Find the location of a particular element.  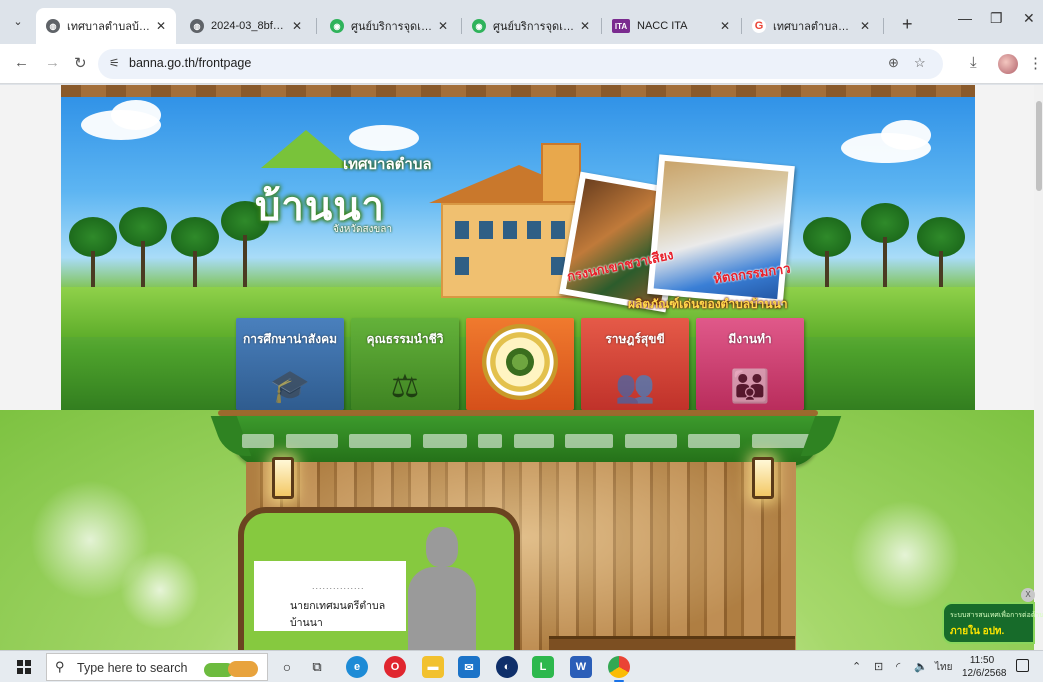

forward-arrow-icon: → is located at coordinates (52, 62).